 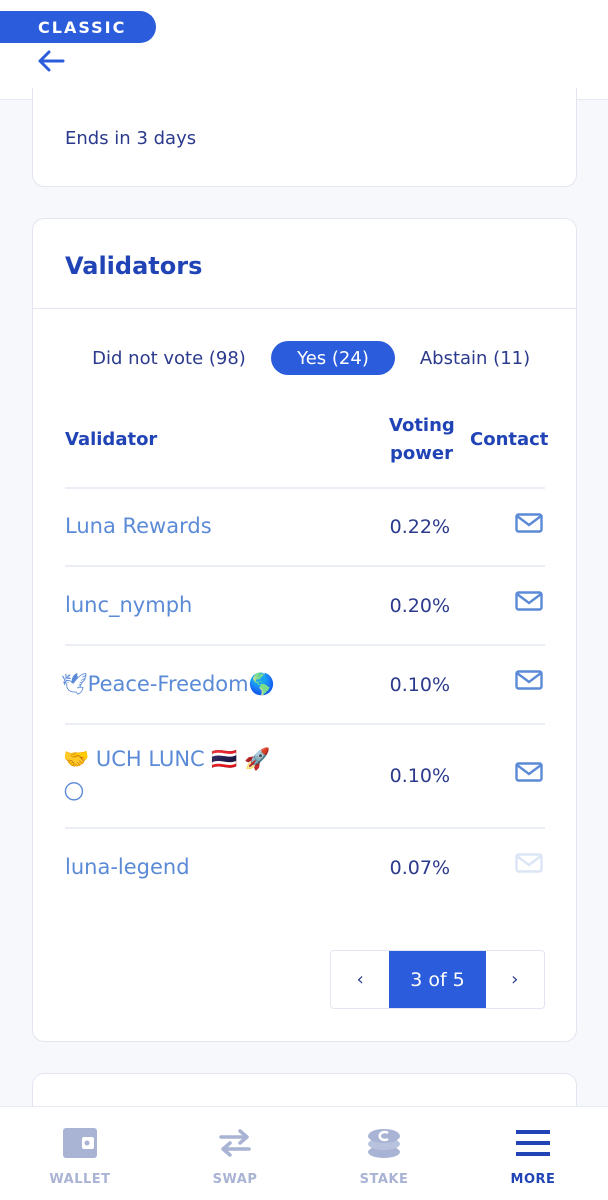 I want to click on tab-did-not-vote: Did not vote (98), so click(x=169, y=358).